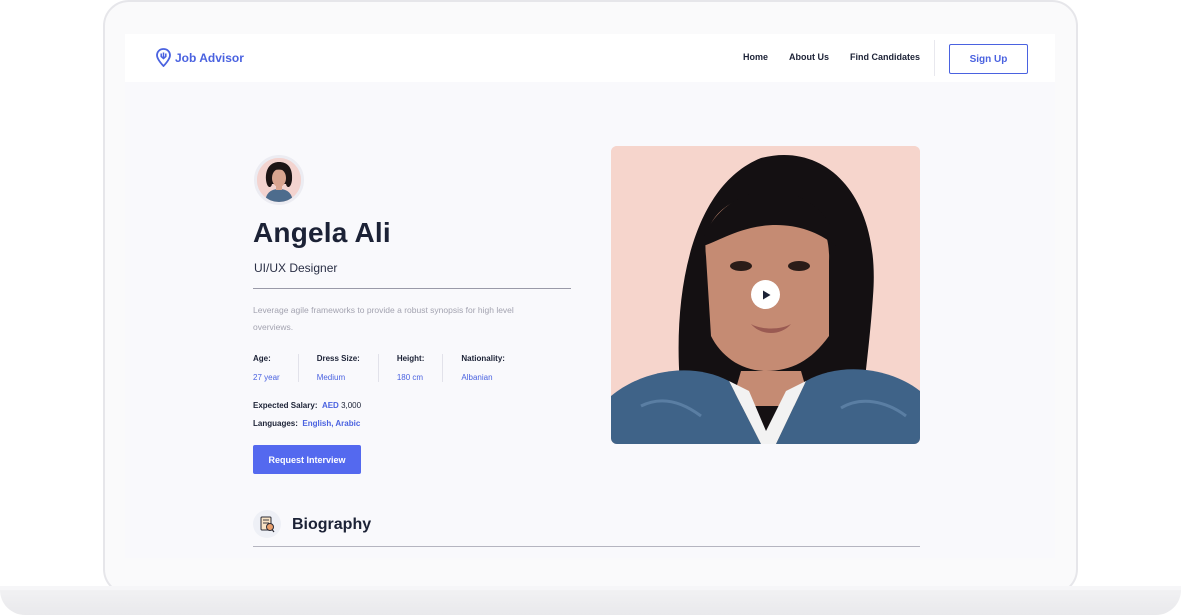 The height and width of the screenshot is (615, 1181). What do you see at coordinates (410, 358) in the screenshot?
I see `fact-label: Height:` at bounding box center [410, 358].